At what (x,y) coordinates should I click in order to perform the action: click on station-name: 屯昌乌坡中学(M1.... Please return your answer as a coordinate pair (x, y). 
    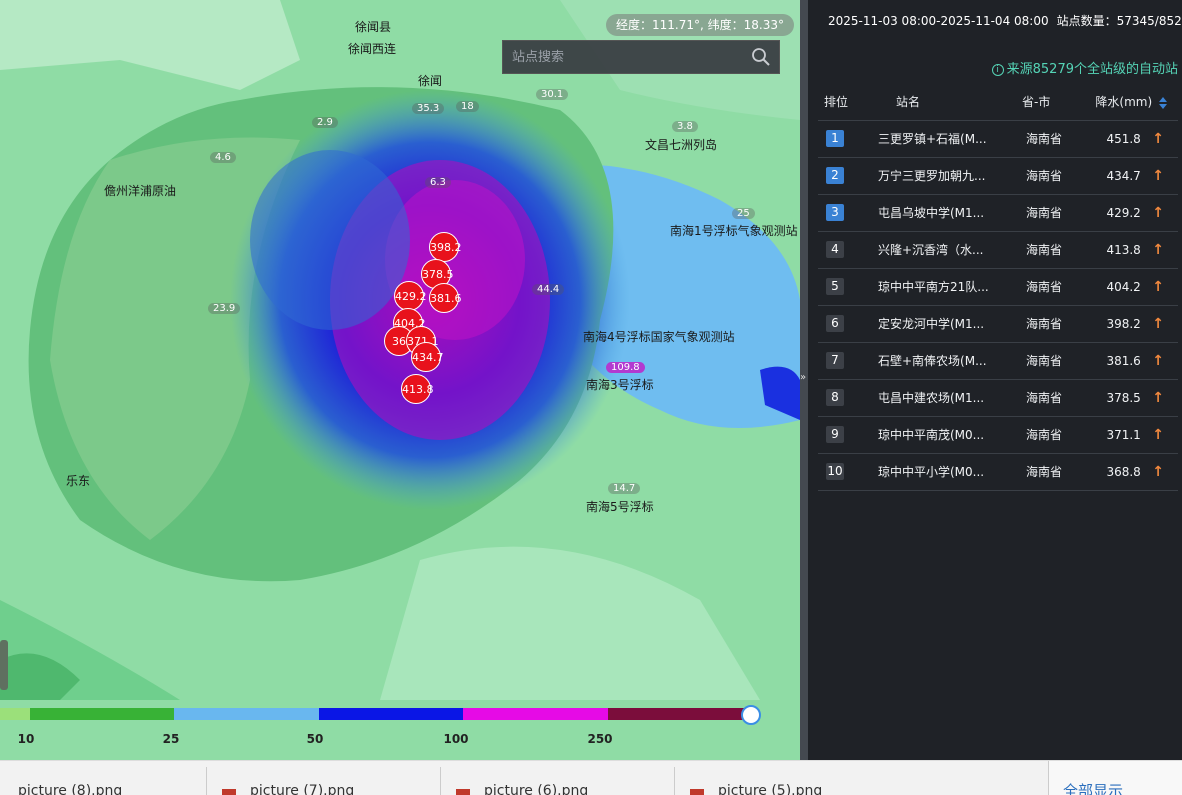
    Looking at the image, I should click on (944, 213).